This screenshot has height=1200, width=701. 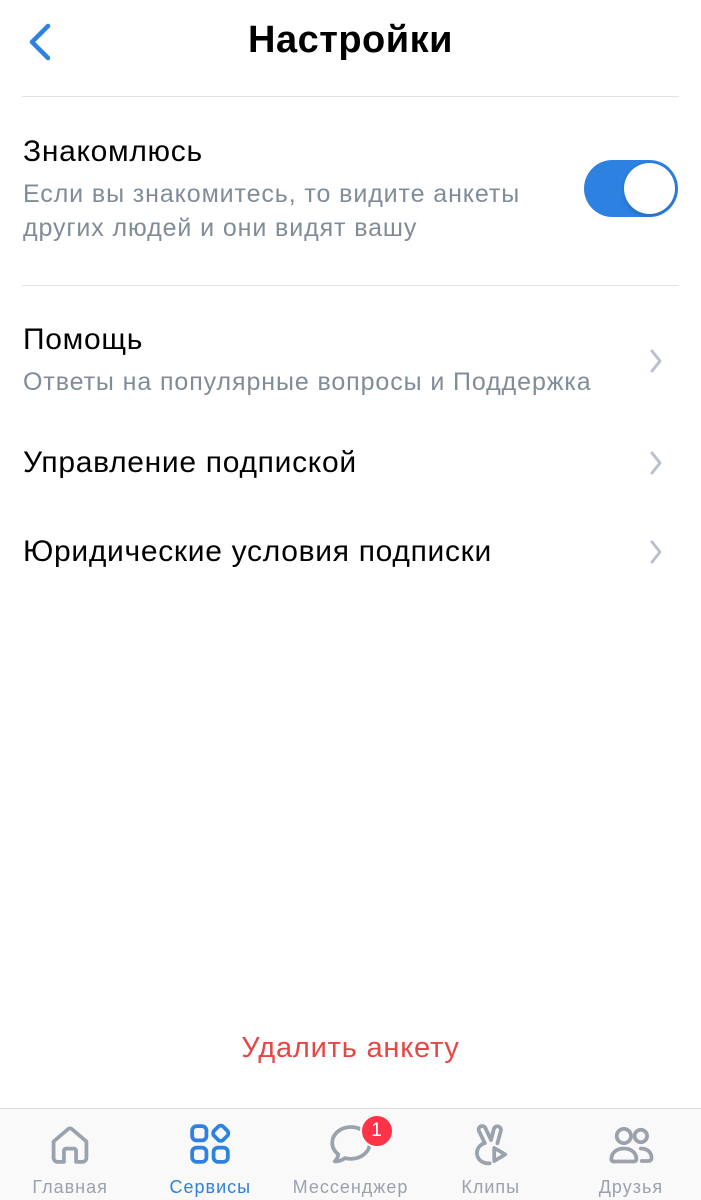 What do you see at coordinates (631, 1145) in the screenshot?
I see `friends-icon` at bounding box center [631, 1145].